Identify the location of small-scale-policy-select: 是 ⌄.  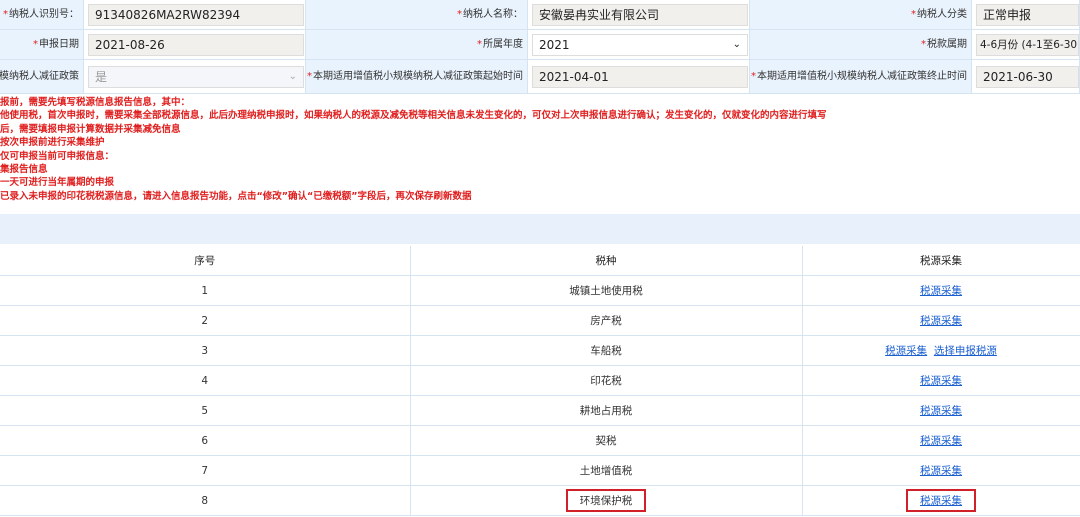
(196, 76).